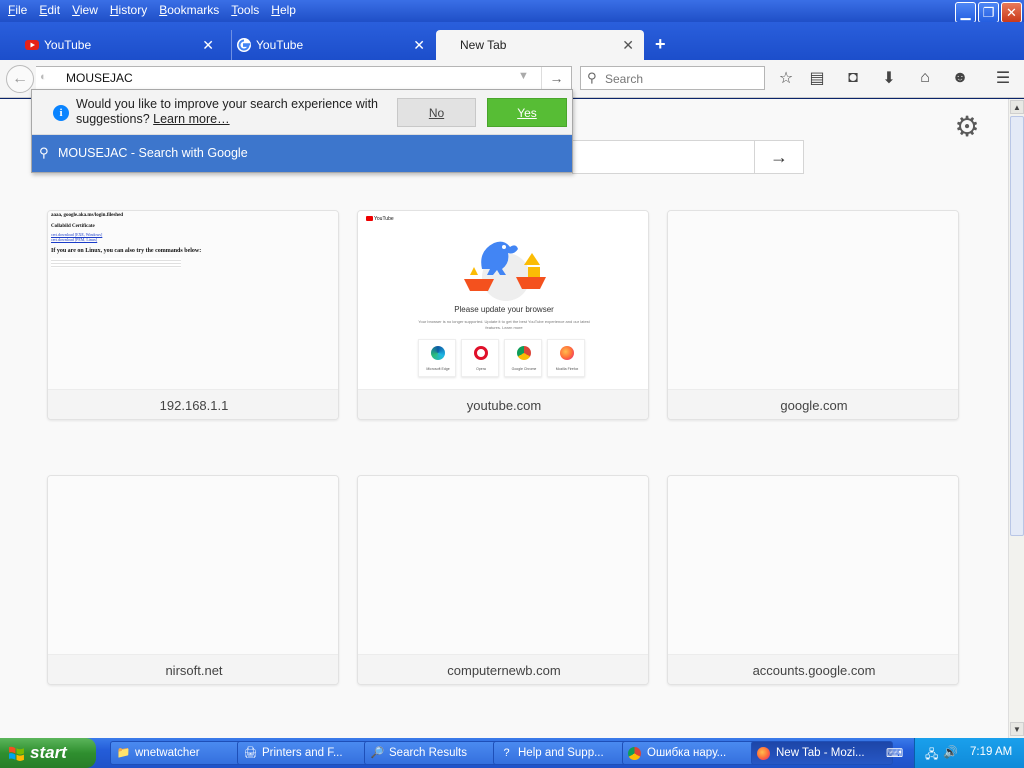  What do you see at coordinates (16, 753) in the screenshot?
I see `windows-logo-icon` at bounding box center [16, 753].